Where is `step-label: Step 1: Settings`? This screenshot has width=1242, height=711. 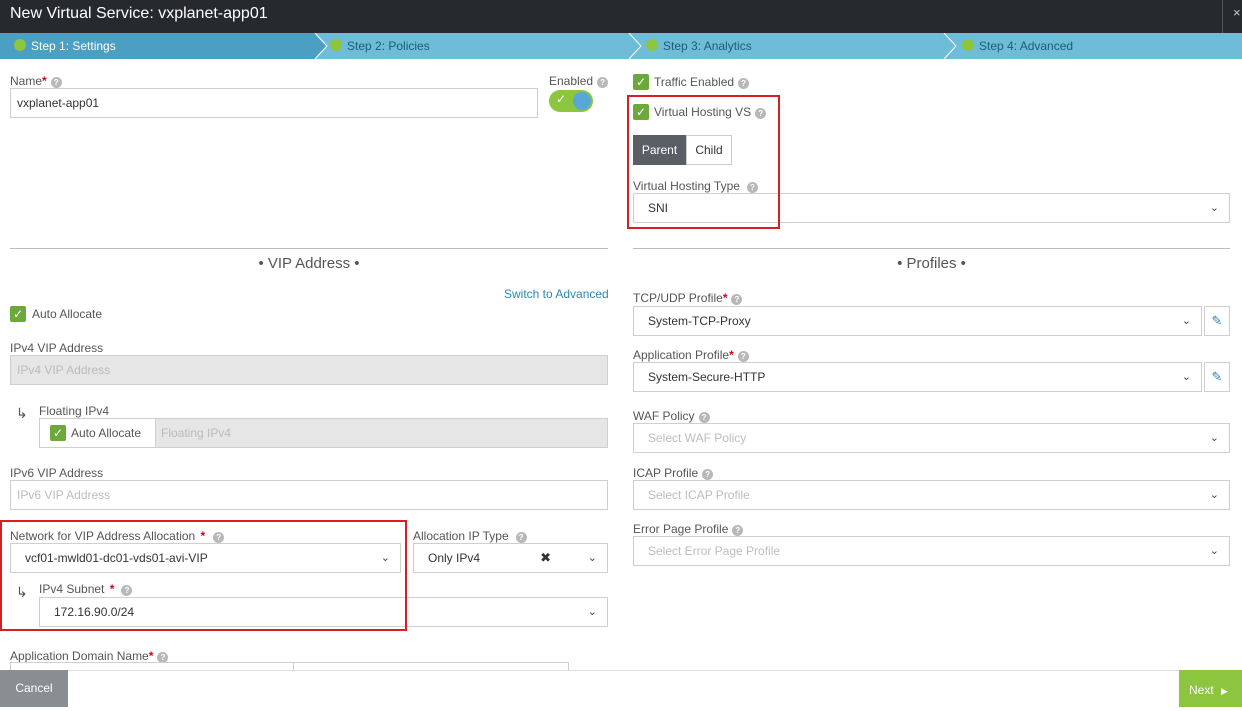
step-label: Step 1: Settings is located at coordinates (73, 46).